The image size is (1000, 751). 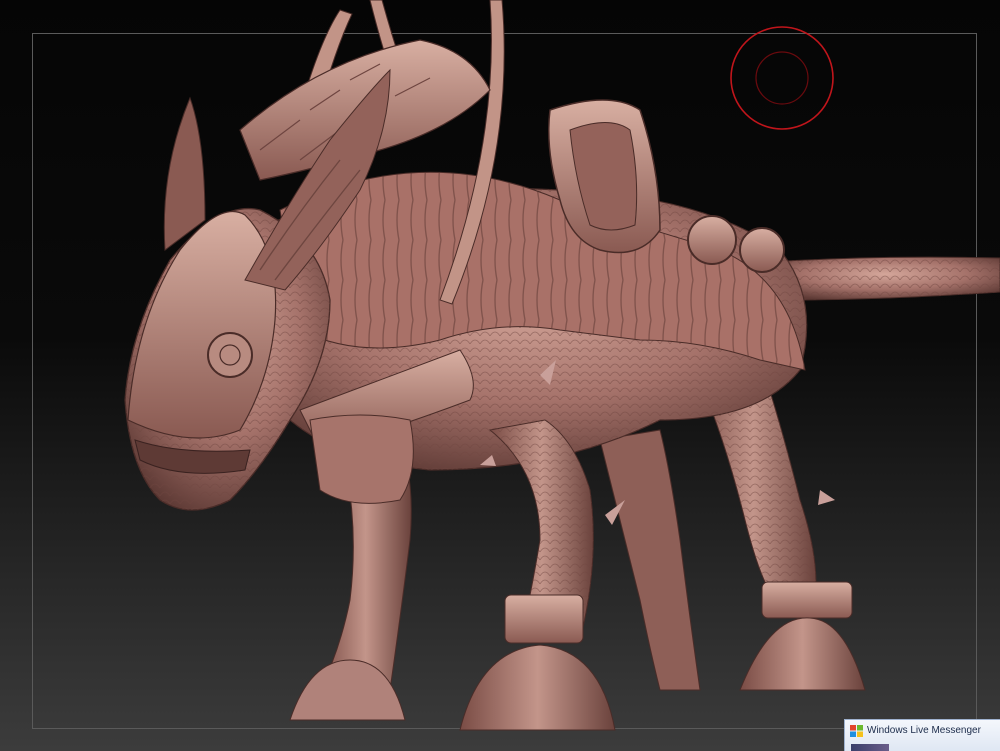 What do you see at coordinates (802, 654) in the screenshot?
I see `back-foot` at bounding box center [802, 654].